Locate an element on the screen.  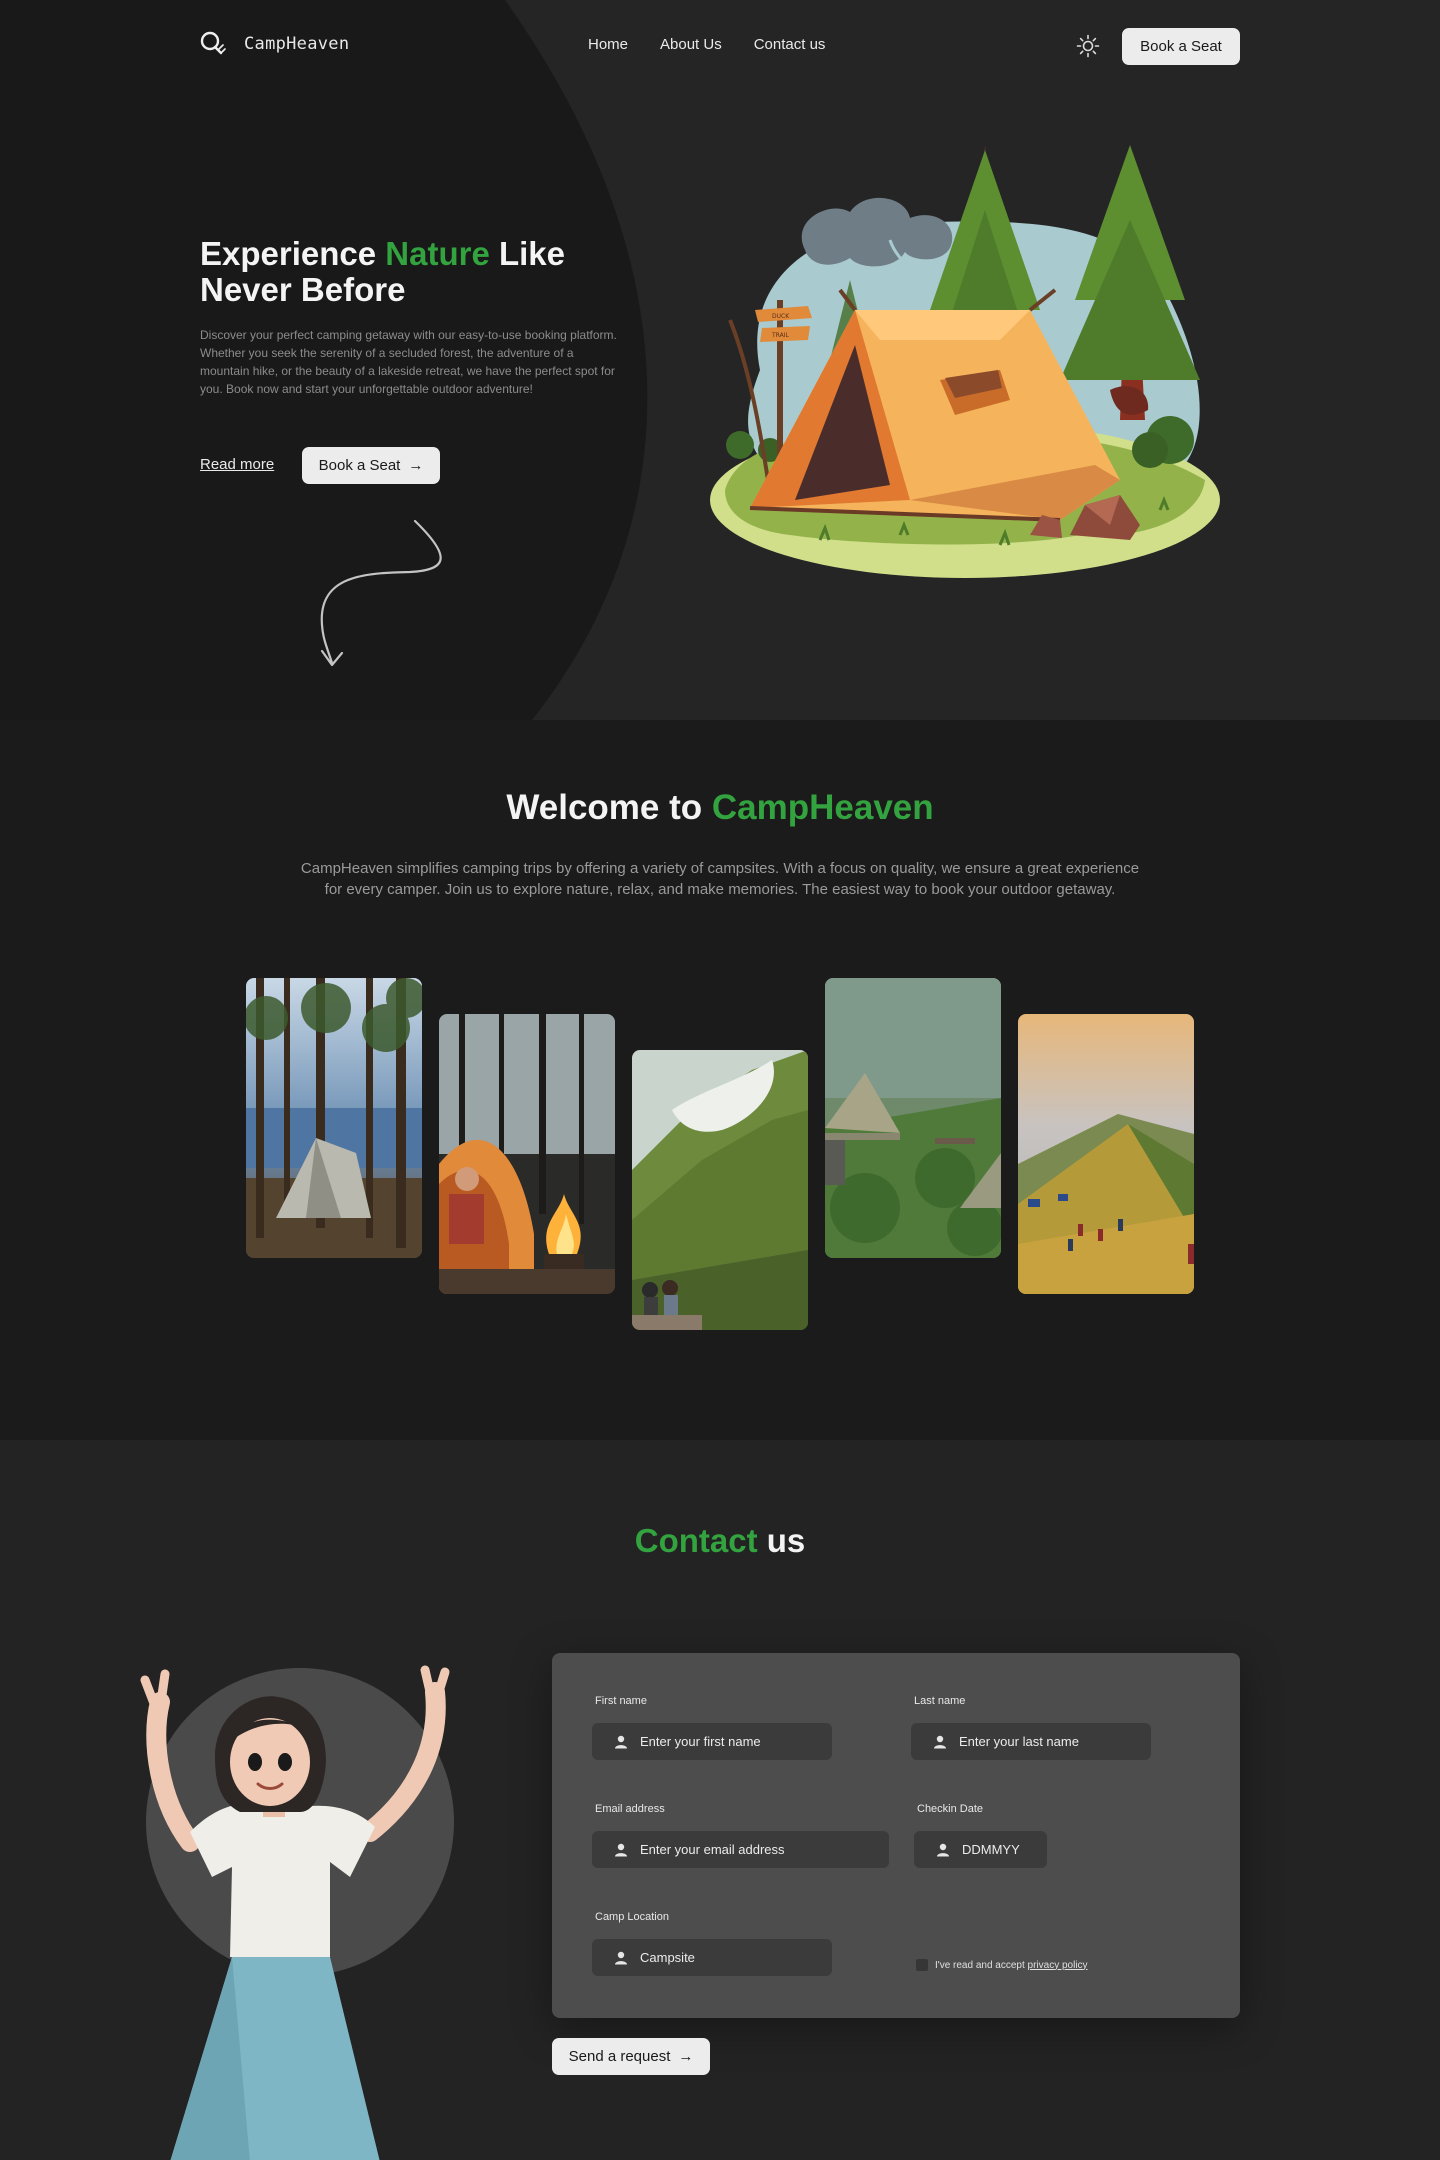
last-name-label: Last name is located at coordinates (940, 1701).